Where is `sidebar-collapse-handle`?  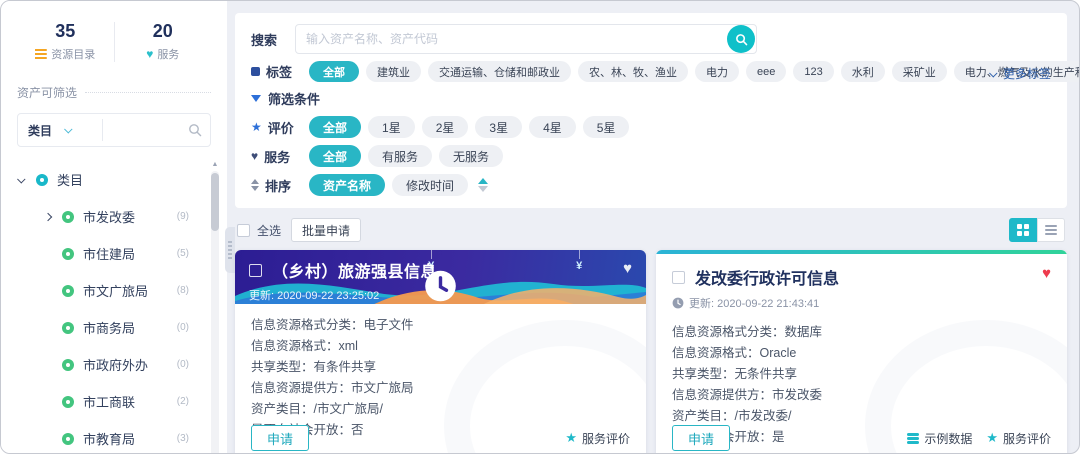 sidebar-collapse-handle is located at coordinates (230, 250).